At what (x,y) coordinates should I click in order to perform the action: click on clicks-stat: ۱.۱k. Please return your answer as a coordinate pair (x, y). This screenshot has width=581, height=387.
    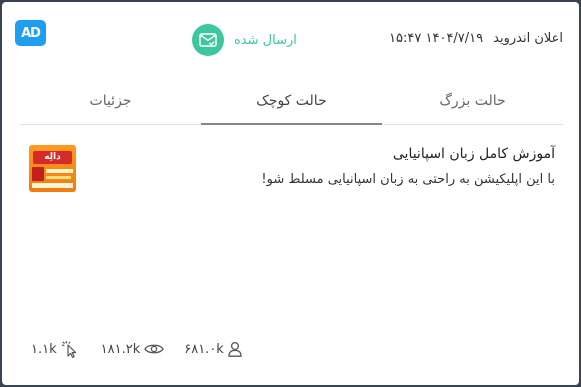
    Looking at the image, I should click on (56, 349).